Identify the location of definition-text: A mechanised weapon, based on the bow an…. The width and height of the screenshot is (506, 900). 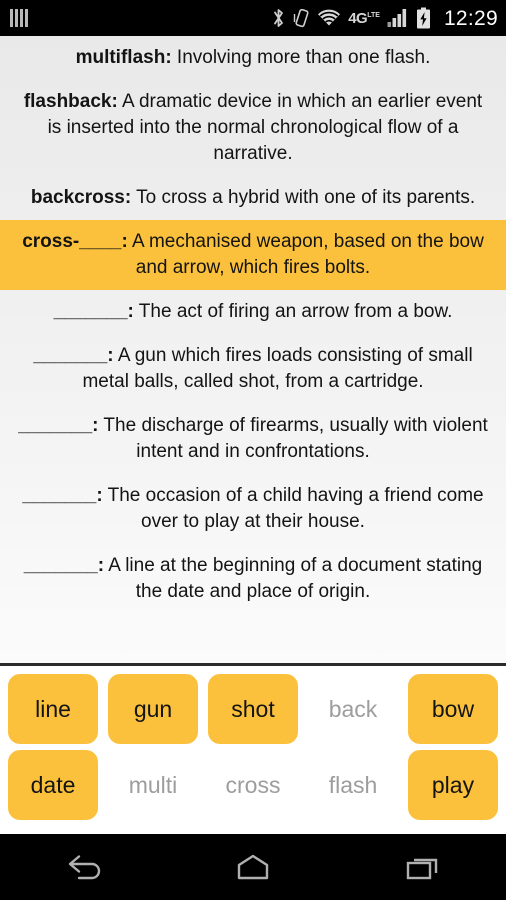
(305, 254).